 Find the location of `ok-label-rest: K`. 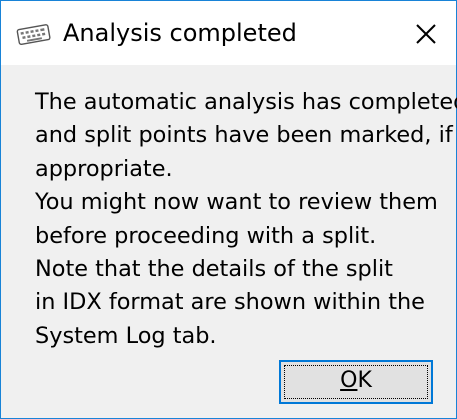

ok-label-rest: K is located at coordinates (364, 380).